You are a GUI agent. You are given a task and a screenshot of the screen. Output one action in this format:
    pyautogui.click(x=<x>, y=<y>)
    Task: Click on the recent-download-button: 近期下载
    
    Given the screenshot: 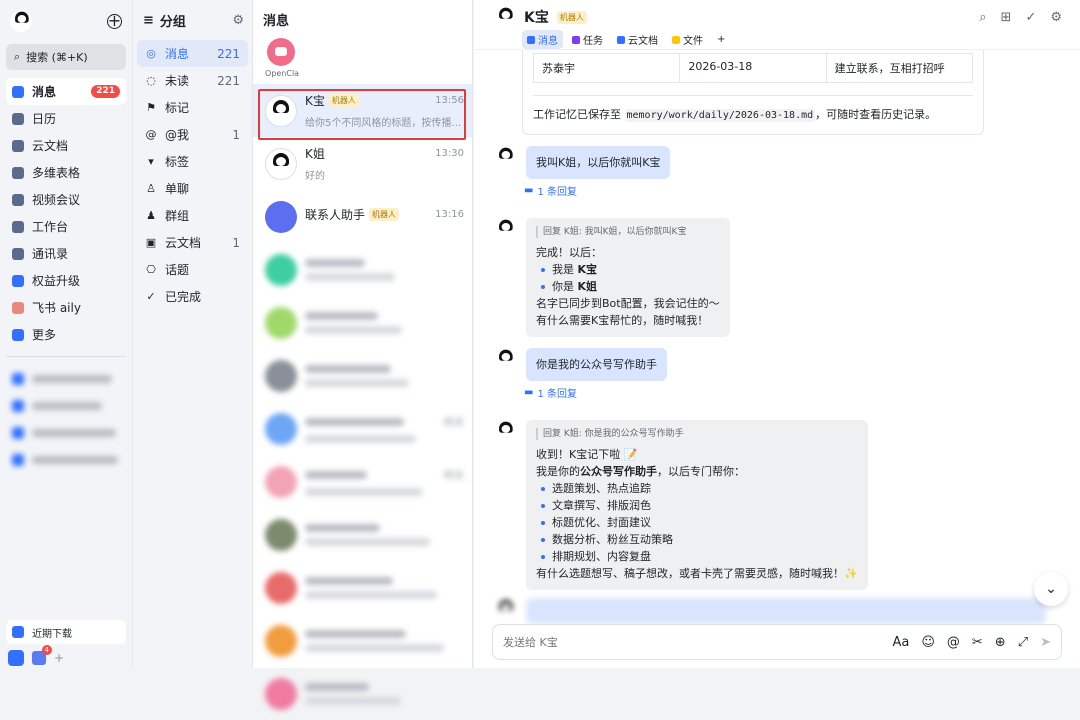 What is the action you would take?
    pyautogui.click(x=66, y=632)
    